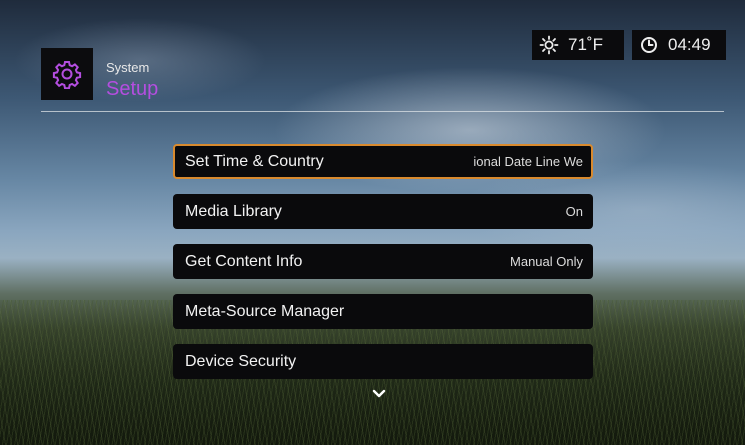 The image size is (745, 445). What do you see at coordinates (241, 361) in the screenshot?
I see `menu-item-label: Device Security` at bounding box center [241, 361].